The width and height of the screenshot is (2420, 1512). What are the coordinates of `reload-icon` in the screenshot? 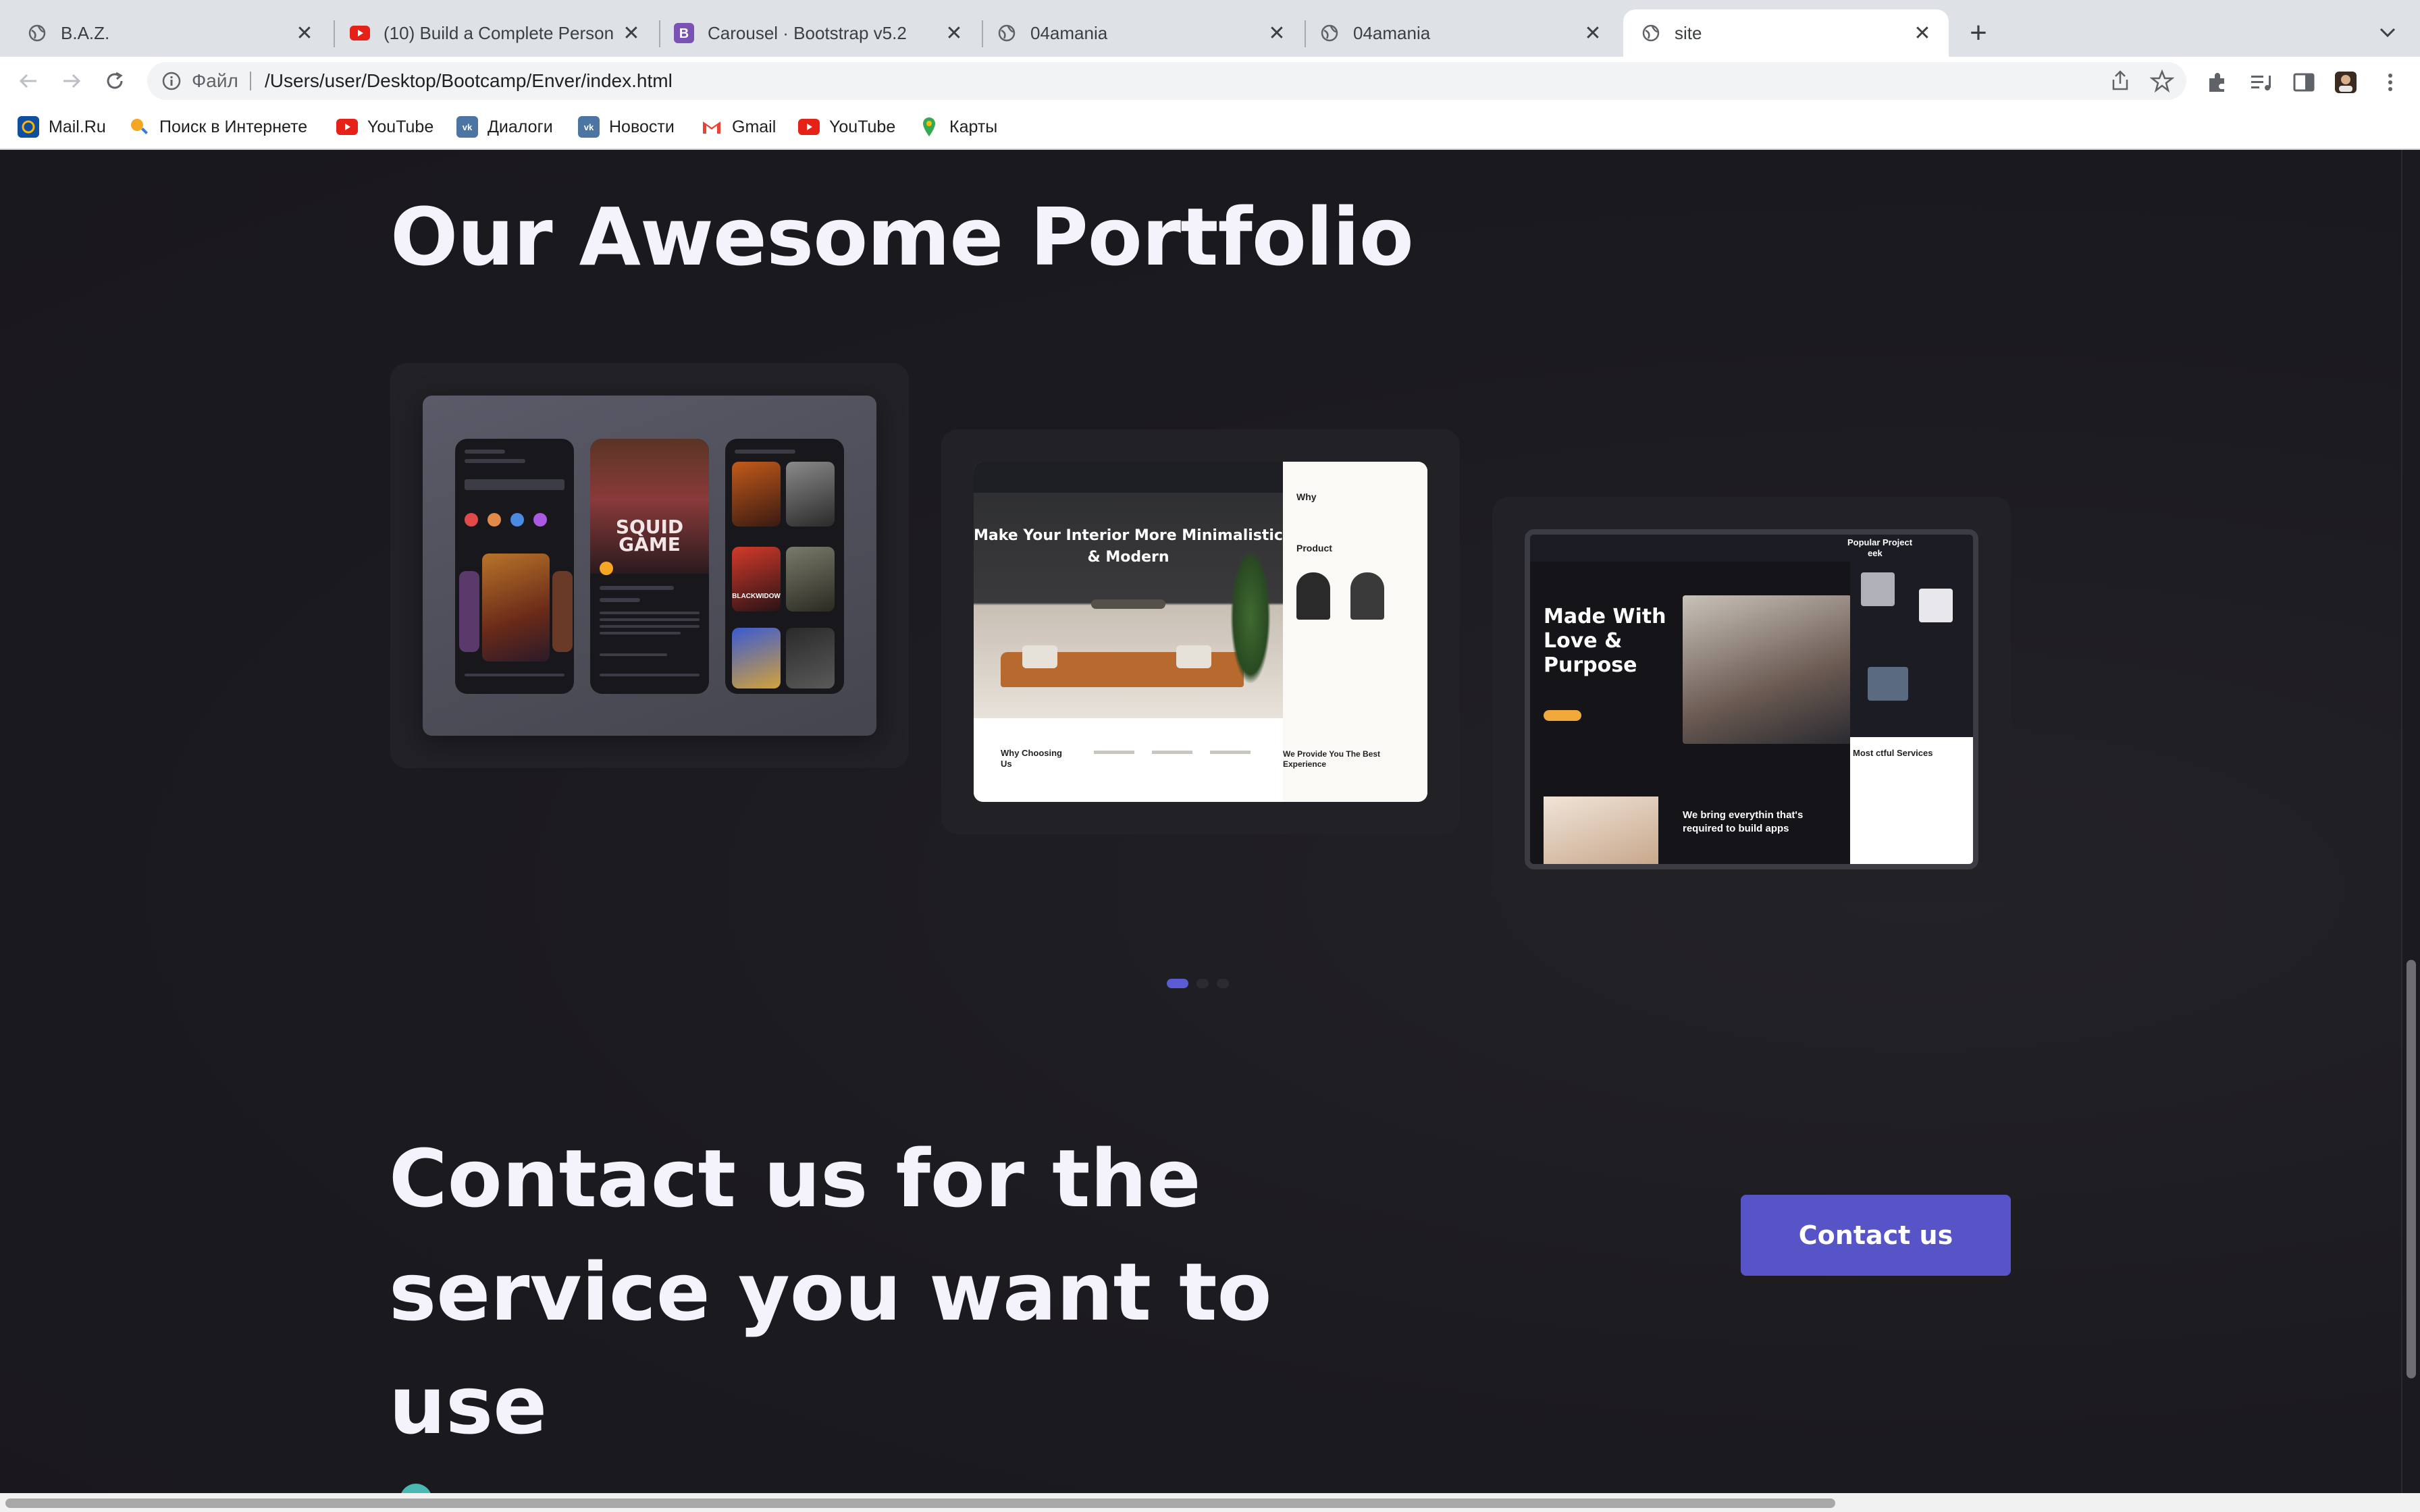 It's located at (115, 80).